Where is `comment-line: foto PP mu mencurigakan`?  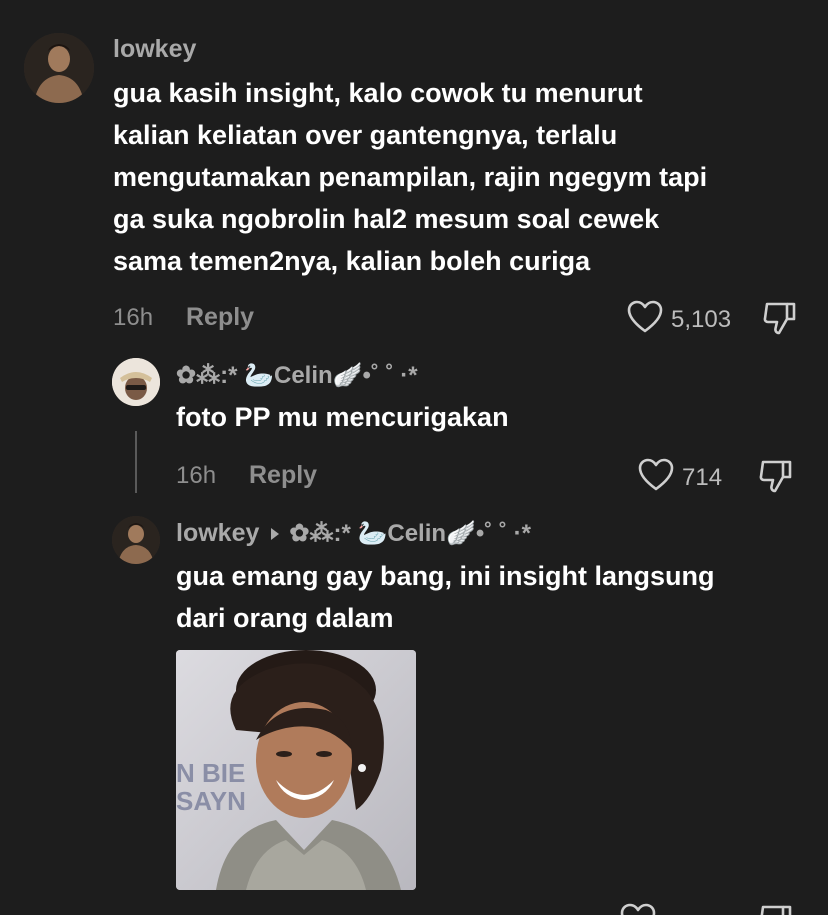 comment-line: foto PP mu mencurigakan is located at coordinates (342, 417).